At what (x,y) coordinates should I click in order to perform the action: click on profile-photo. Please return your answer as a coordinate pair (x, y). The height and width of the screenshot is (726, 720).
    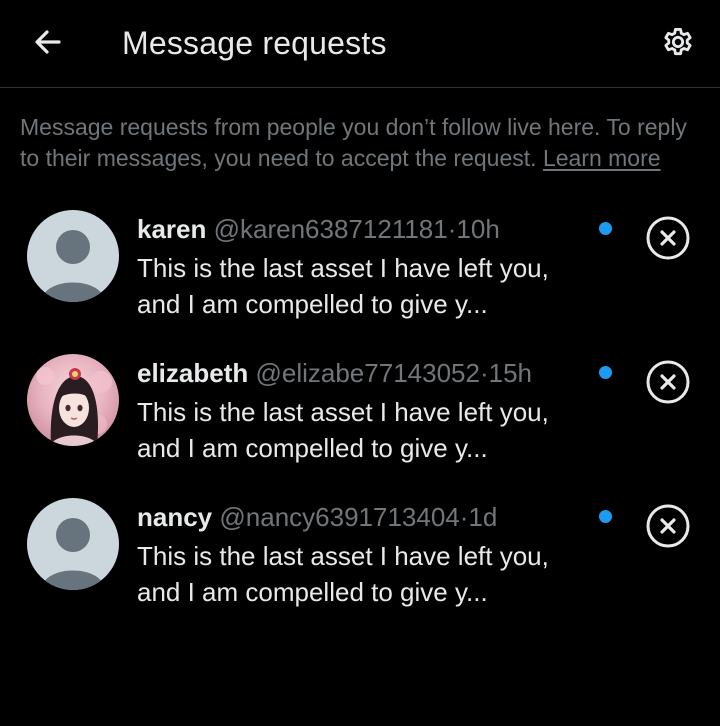
    Looking at the image, I should click on (73, 400).